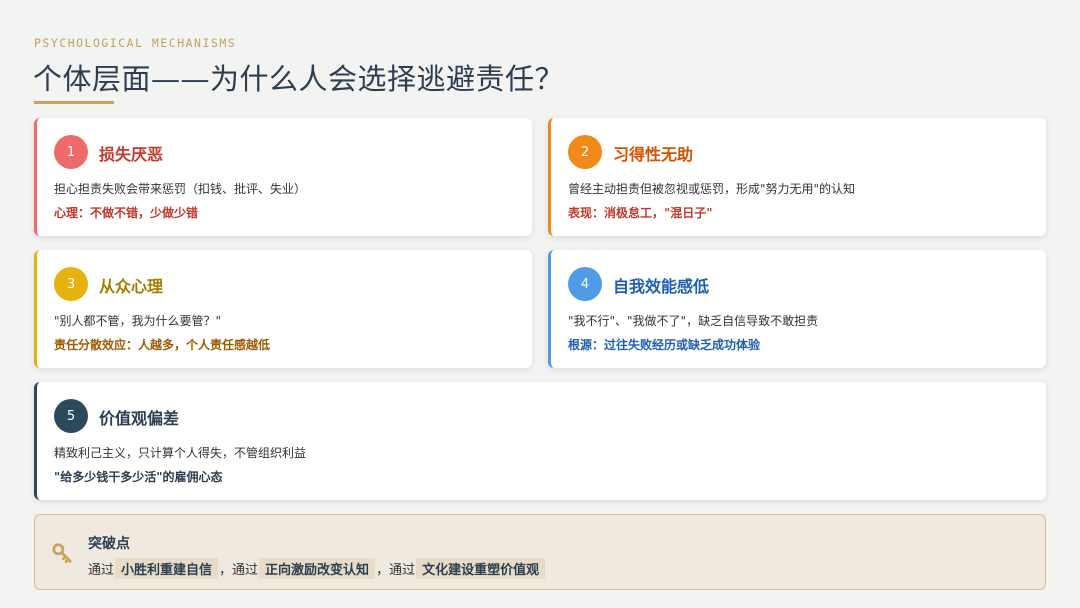 The image size is (1080, 608). Describe the element at coordinates (180, 453) in the screenshot. I see `card-description: 精致利己主义，只计算个人得失，不管组织利益` at that location.